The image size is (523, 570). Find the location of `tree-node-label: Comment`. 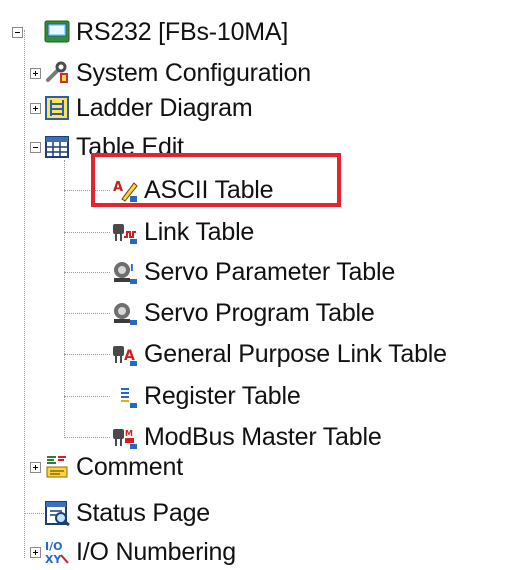

tree-node-label: Comment is located at coordinates (129, 467).